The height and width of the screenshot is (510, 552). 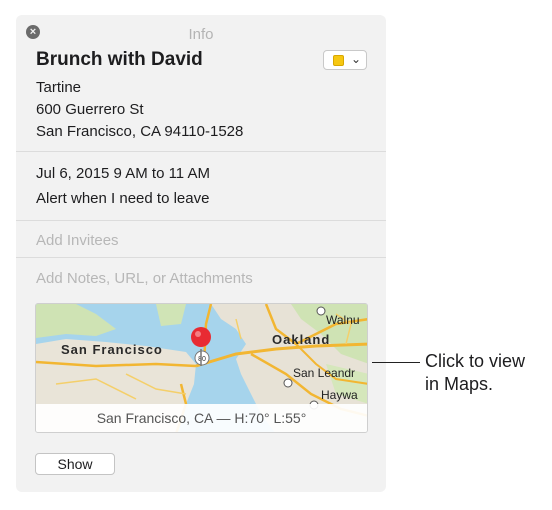 I want to click on event-alert: Alert when I need to leave, so click(x=122, y=198).